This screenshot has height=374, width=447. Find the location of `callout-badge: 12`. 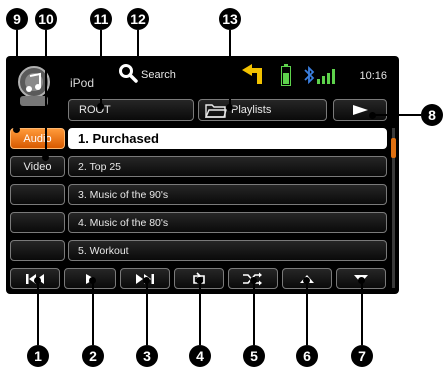

callout-badge: 12 is located at coordinates (138, 19).